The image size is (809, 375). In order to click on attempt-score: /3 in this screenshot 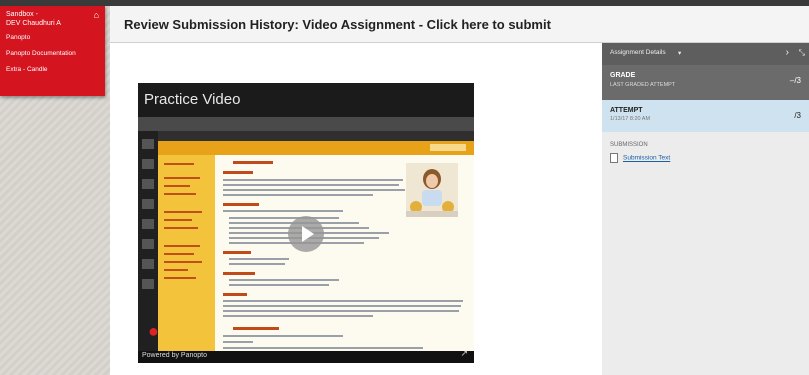, I will do `click(797, 115)`.